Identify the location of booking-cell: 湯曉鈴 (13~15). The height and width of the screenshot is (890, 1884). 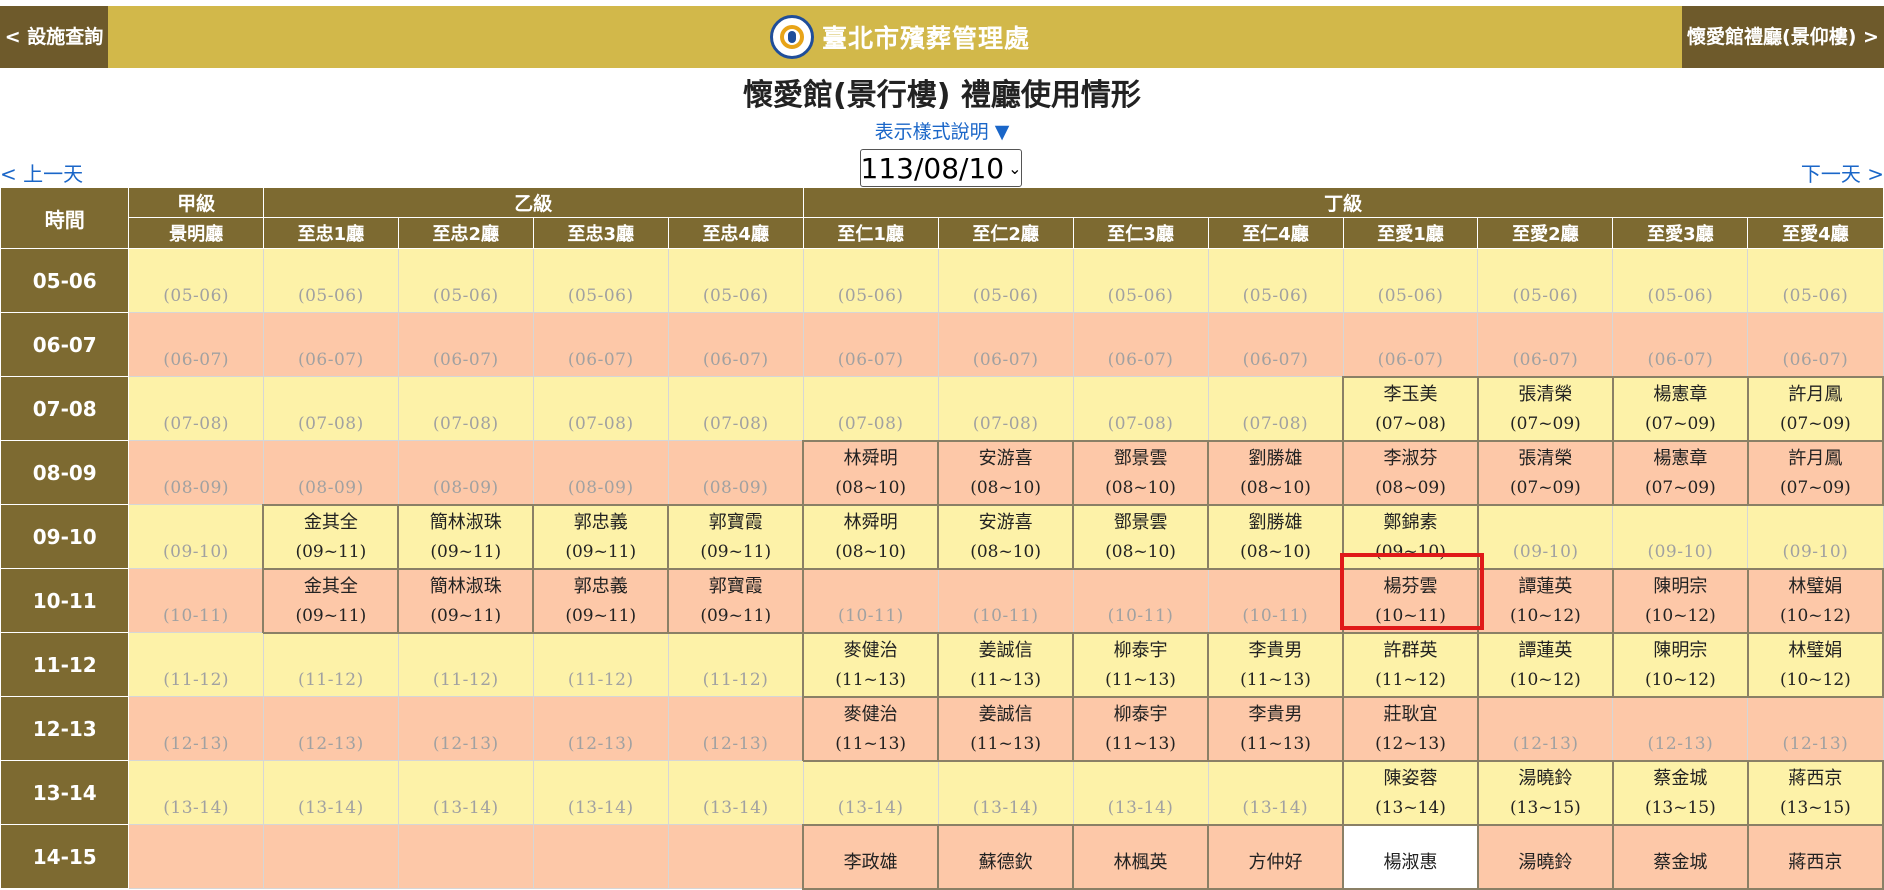
(1545, 792).